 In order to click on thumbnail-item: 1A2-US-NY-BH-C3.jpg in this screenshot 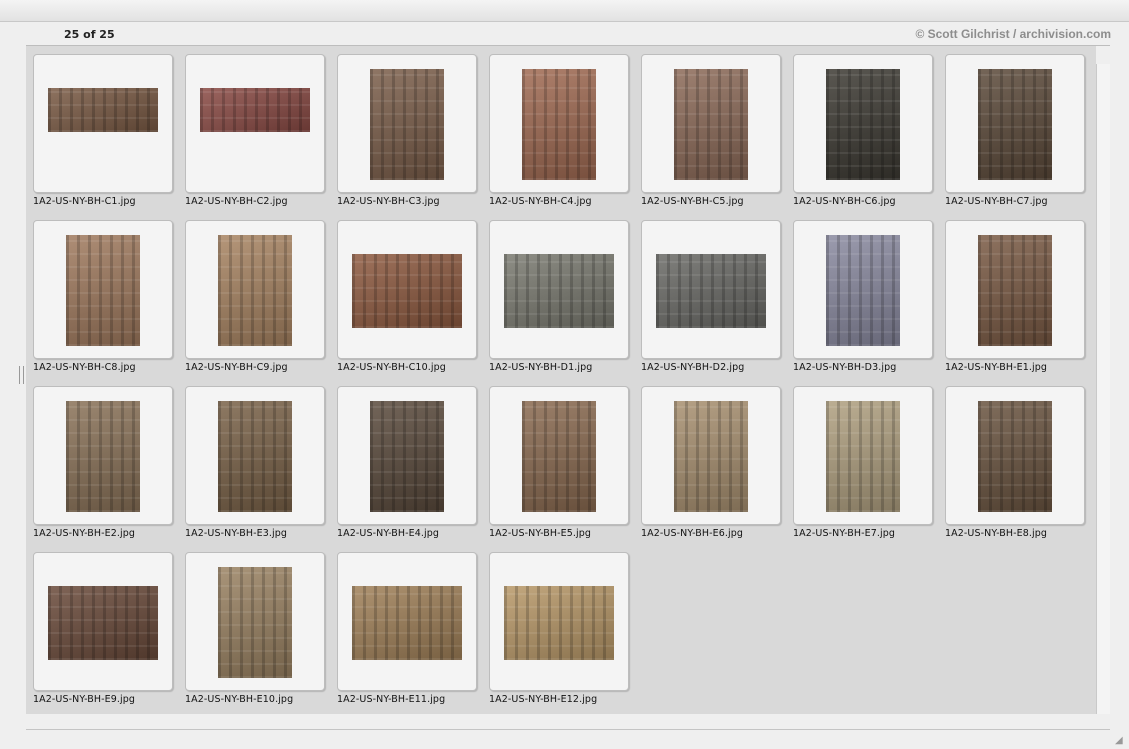, I will do `click(413, 137)`.